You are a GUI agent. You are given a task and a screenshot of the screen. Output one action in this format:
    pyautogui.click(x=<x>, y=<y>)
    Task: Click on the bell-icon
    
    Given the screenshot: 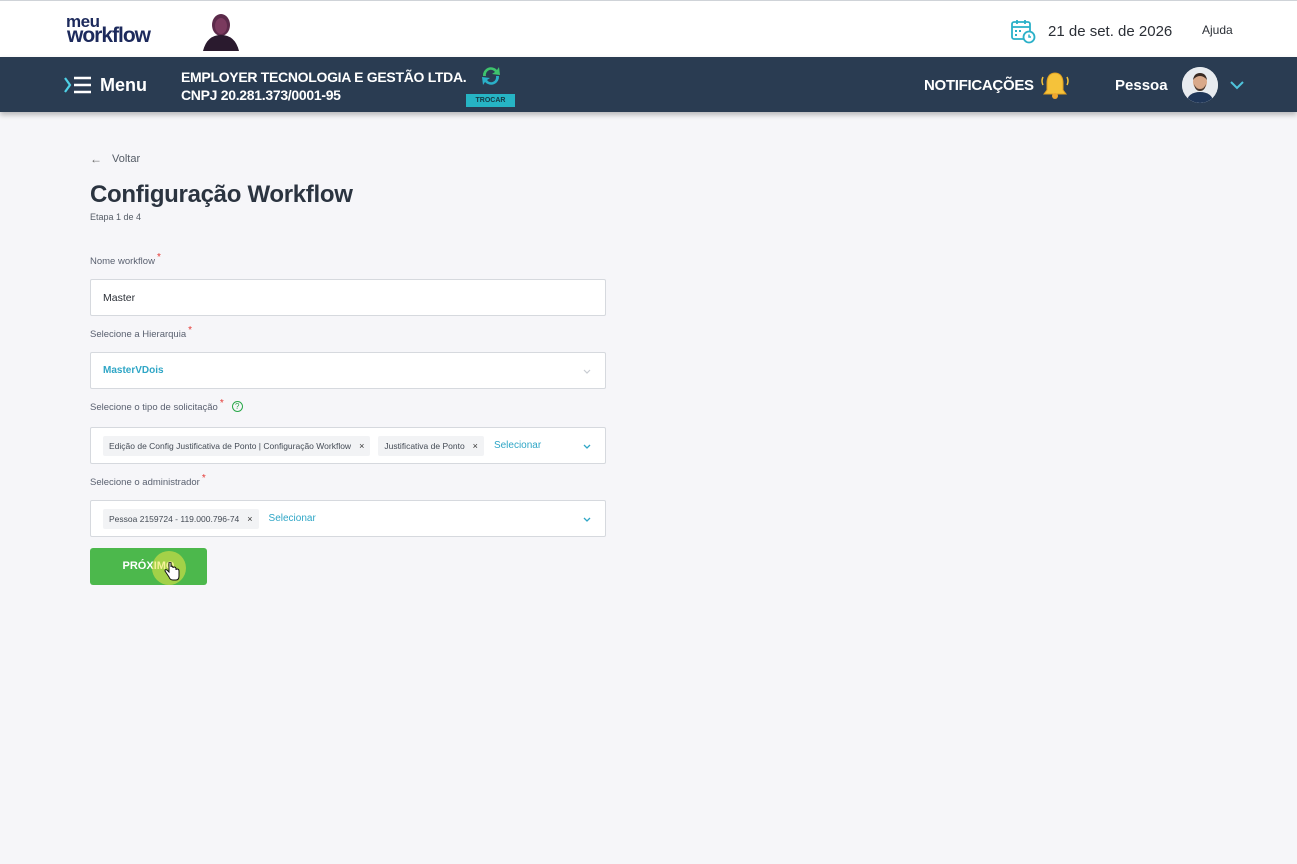 What is the action you would take?
    pyautogui.click(x=1055, y=85)
    